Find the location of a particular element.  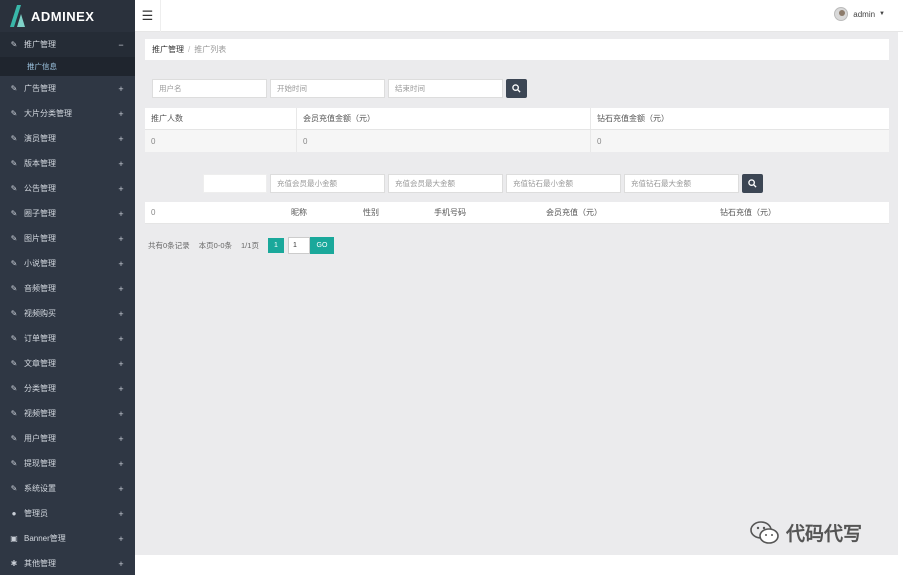

sidebar-item-label: 小说管理 is located at coordinates (40, 263).